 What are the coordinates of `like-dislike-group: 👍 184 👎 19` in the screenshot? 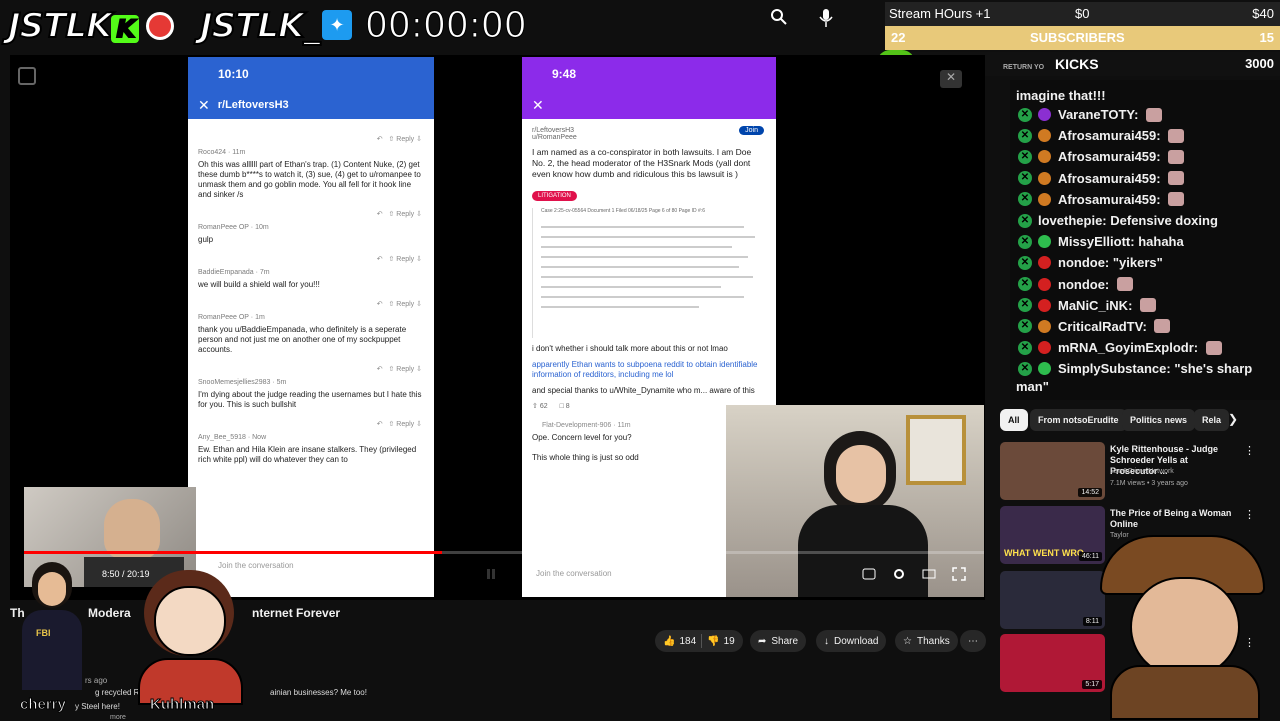 It's located at (699, 641).